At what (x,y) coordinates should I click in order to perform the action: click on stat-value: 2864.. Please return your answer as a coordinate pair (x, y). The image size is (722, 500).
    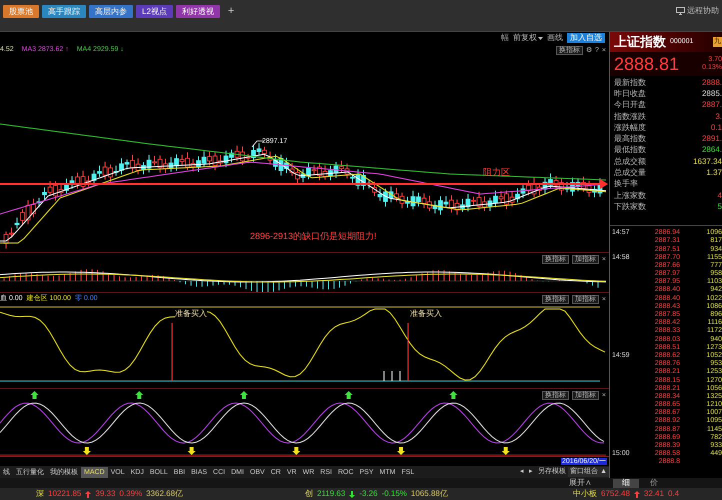
    Looking at the image, I should click on (712, 150).